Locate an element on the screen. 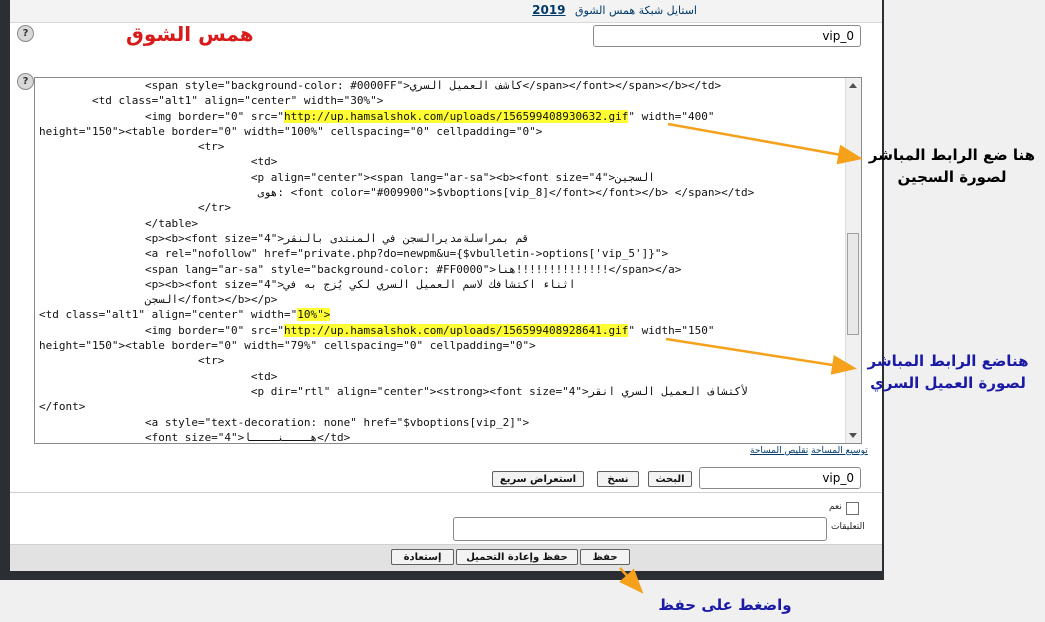  expand-area-link: توسيع المساحة is located at coordinates (839, 451).